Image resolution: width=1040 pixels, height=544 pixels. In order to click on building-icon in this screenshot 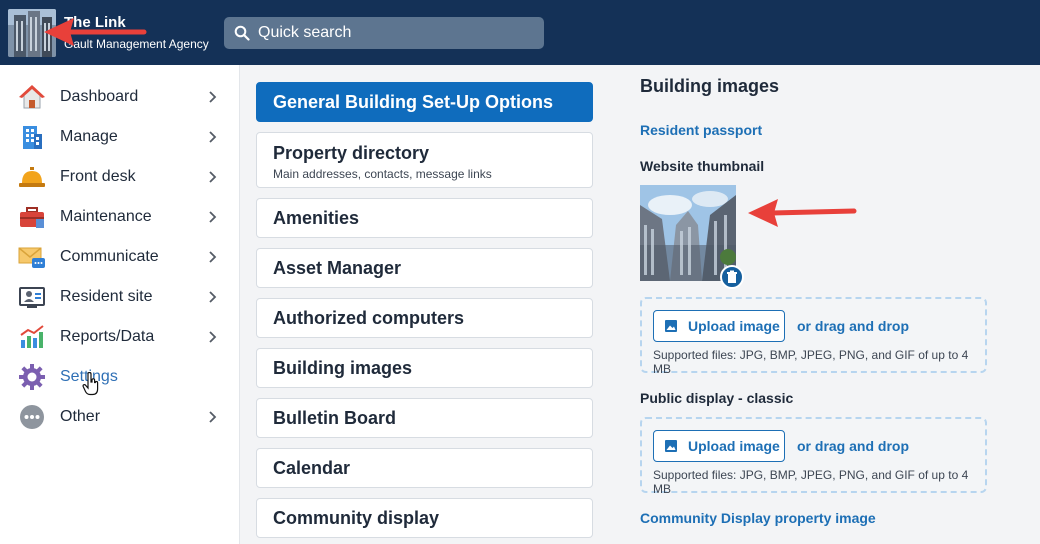, I will do `click(32, 137)`.